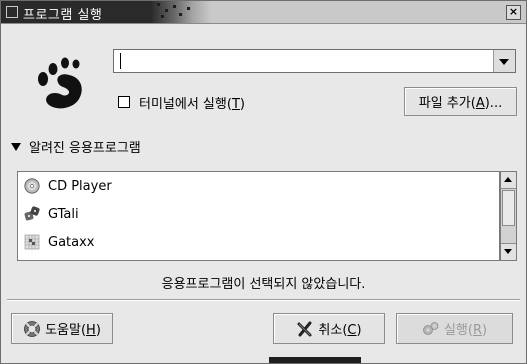 The height and width of the screenshot is (364, 527). I want to click on list-item: Gataxx, so click(59, 242).